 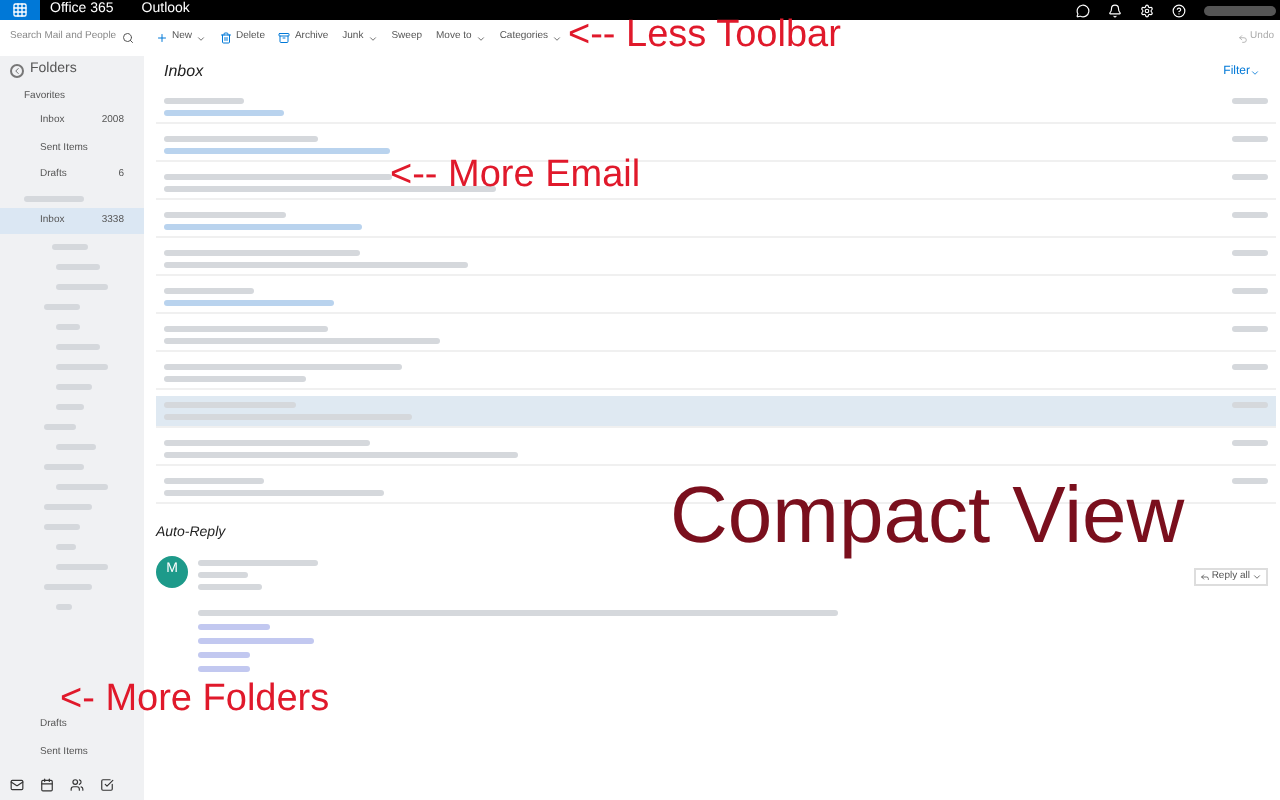 I want to click on plus-icon, so click(x=162, y=38).